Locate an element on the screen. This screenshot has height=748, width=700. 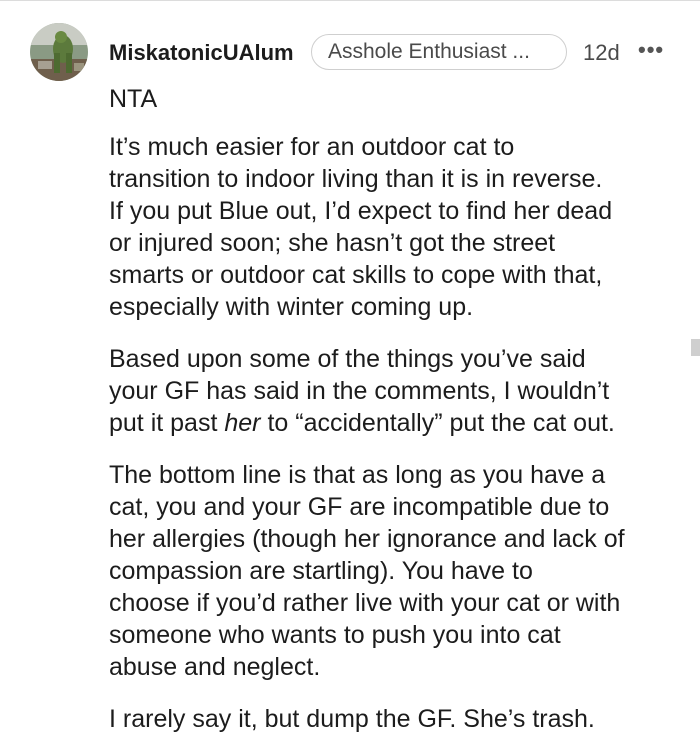
top-divider is located at coordinates (350, 0).